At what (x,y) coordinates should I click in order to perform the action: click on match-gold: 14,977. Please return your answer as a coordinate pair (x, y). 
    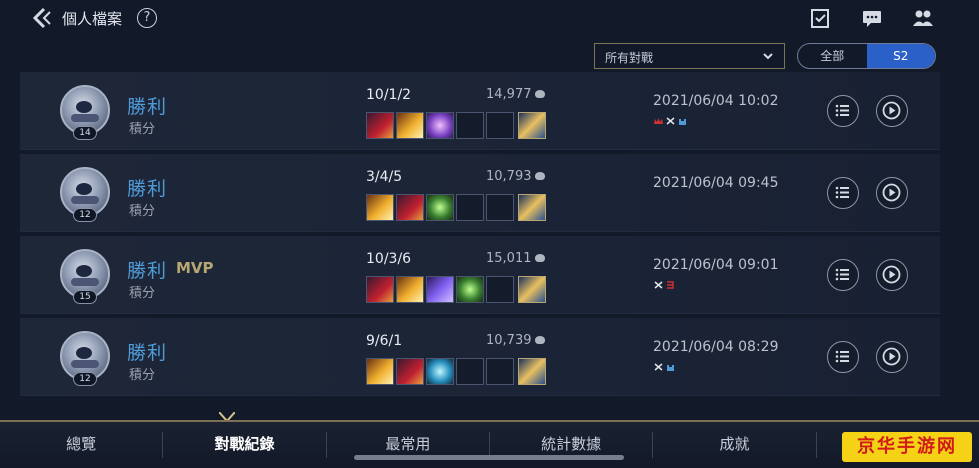
    Looking at the image, I should click on (515, 94).